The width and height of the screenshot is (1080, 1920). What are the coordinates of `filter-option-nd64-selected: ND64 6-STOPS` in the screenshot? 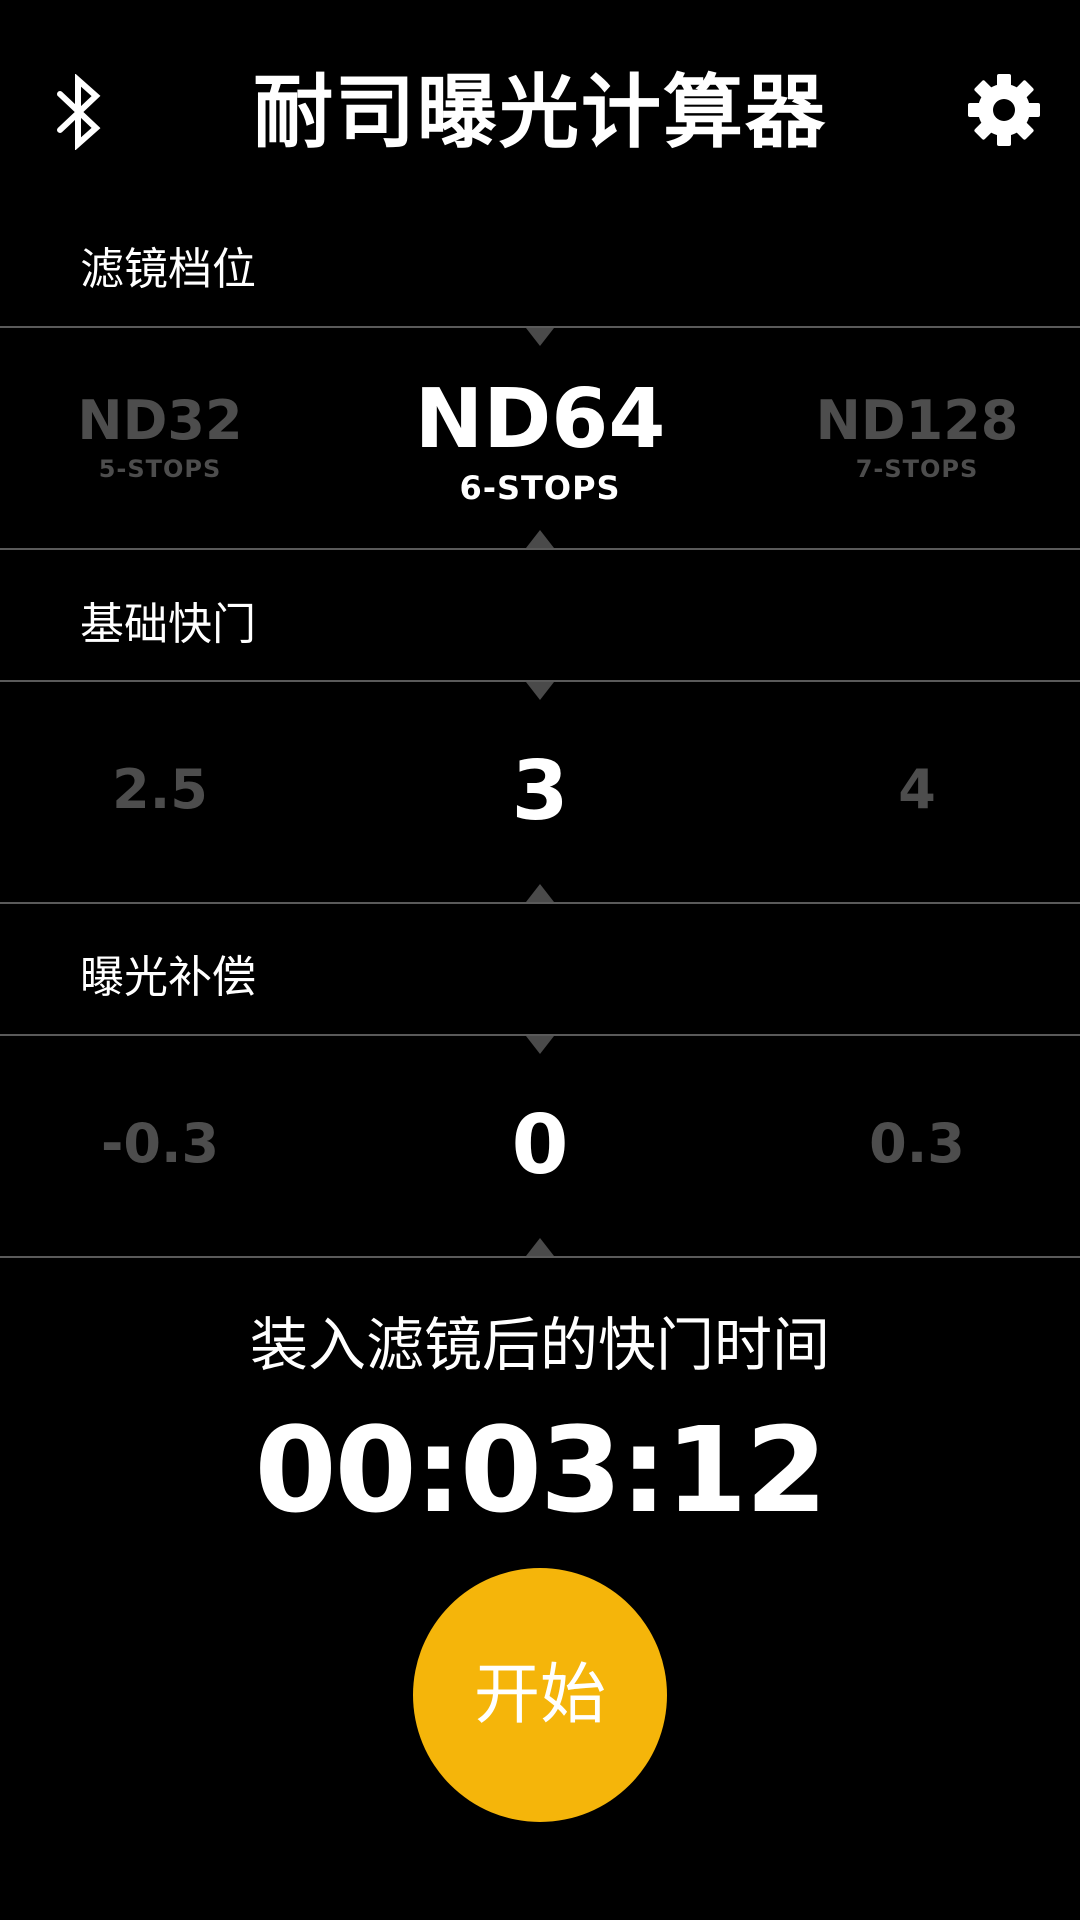 It's located at (540, 440).